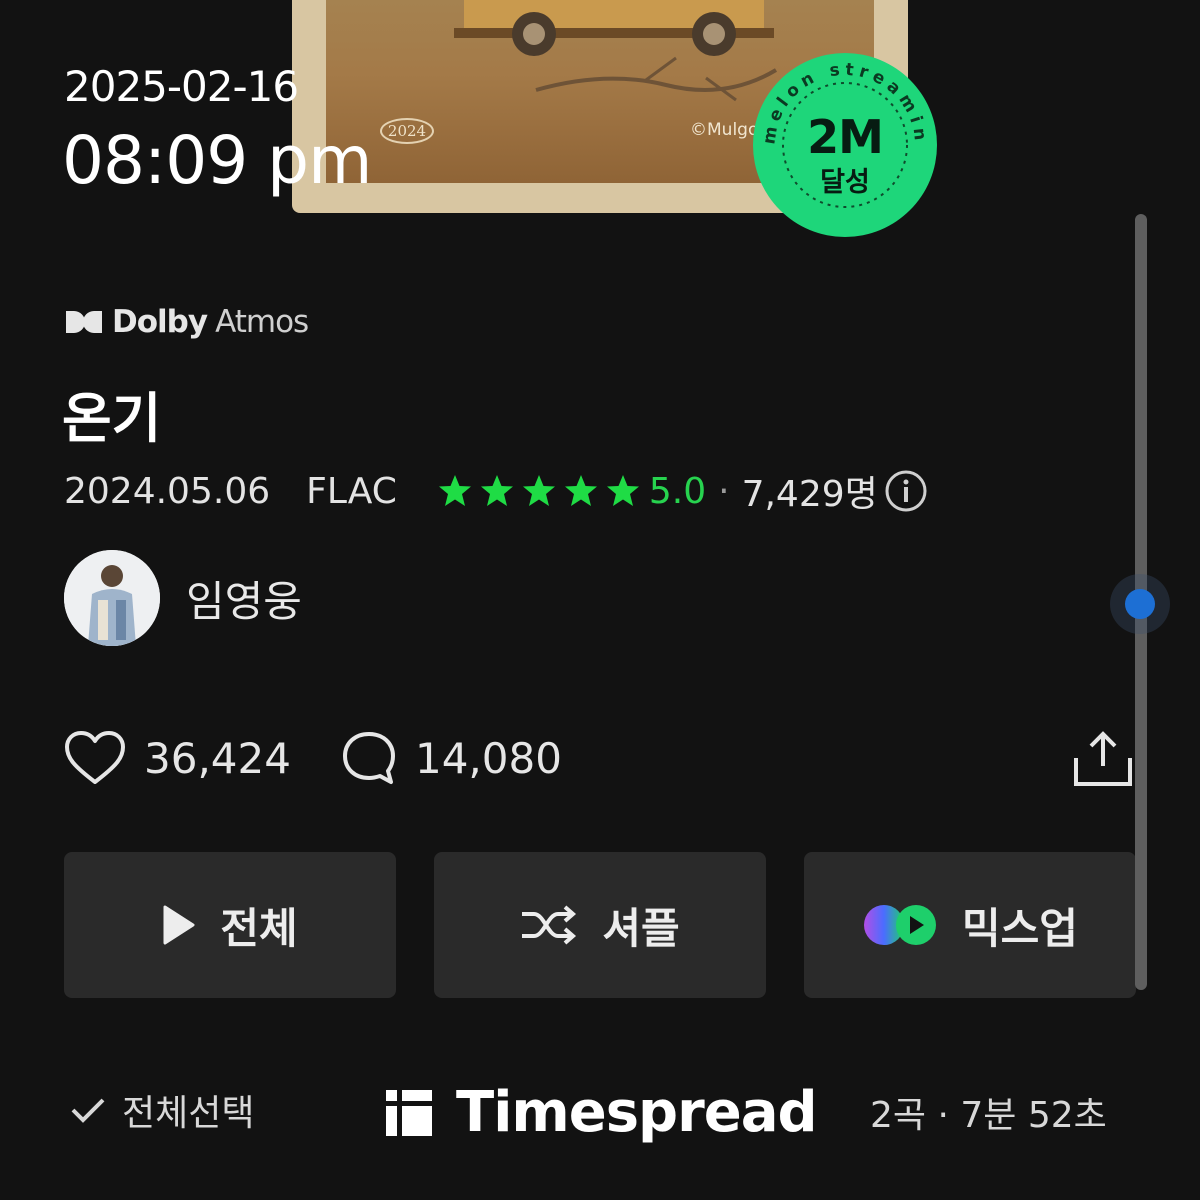 Image resolution: width=1200 pixels, height=1200 pixels. Describe the element at coordinates (488, 758) in the screenshot. I see `comment-count: 14,080` at that location.